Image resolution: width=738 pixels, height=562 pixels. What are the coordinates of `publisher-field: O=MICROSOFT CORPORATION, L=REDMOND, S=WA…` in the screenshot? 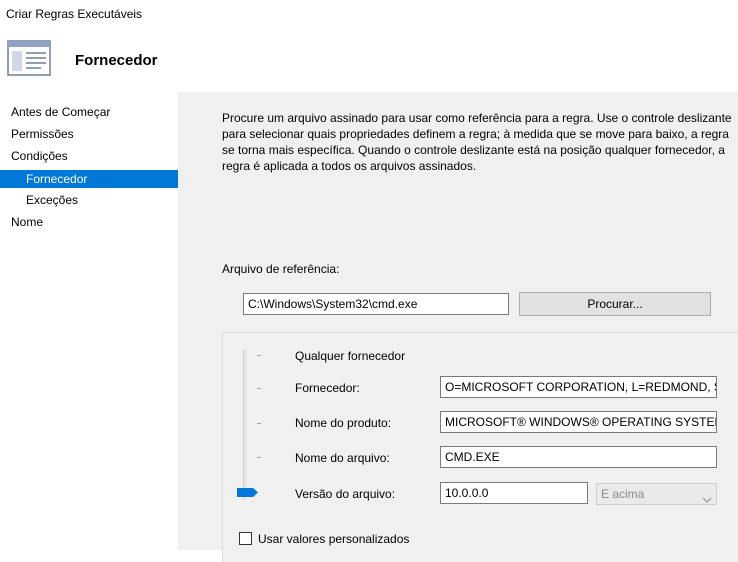 It's located at (578, 387).